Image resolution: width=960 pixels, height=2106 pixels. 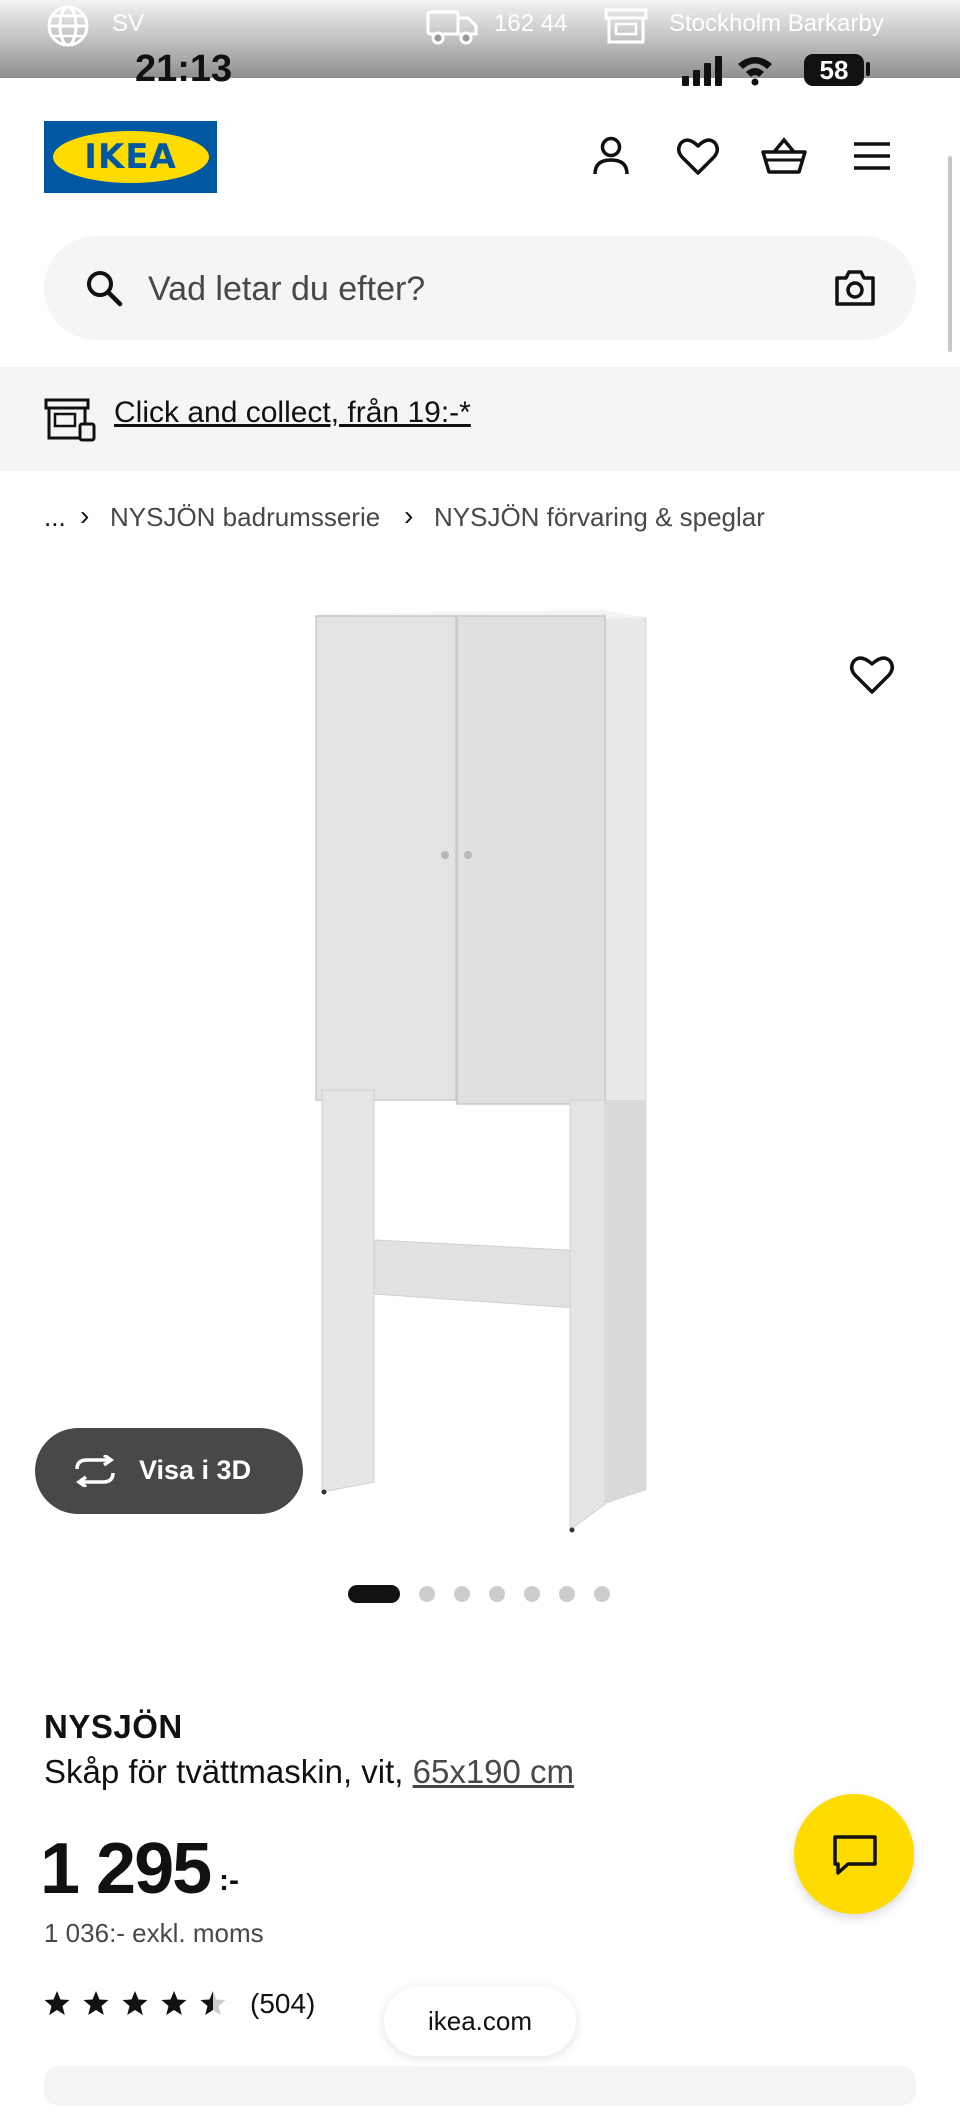 What do you see at coordinates (727, 71) in the screenshot?
I see `signal-wifi-icon` at bounding box center [727, 71].